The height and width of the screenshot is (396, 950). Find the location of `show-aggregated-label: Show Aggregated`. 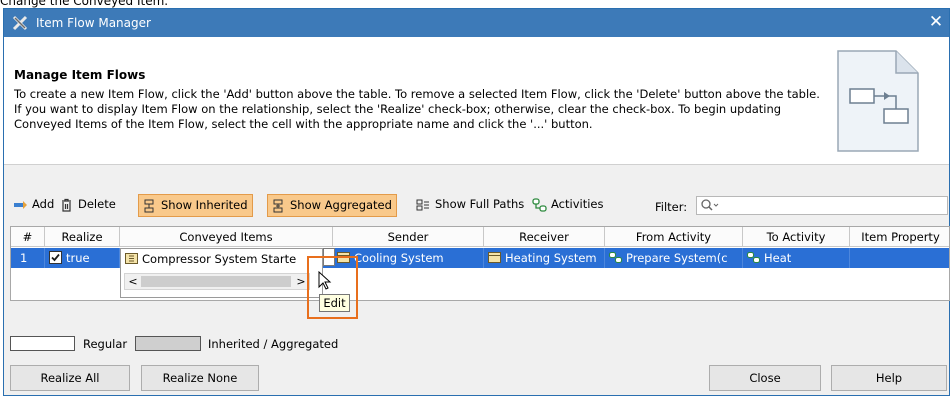

show-aggregated-label: Show Aggregated is located at coordinates (341, 205).